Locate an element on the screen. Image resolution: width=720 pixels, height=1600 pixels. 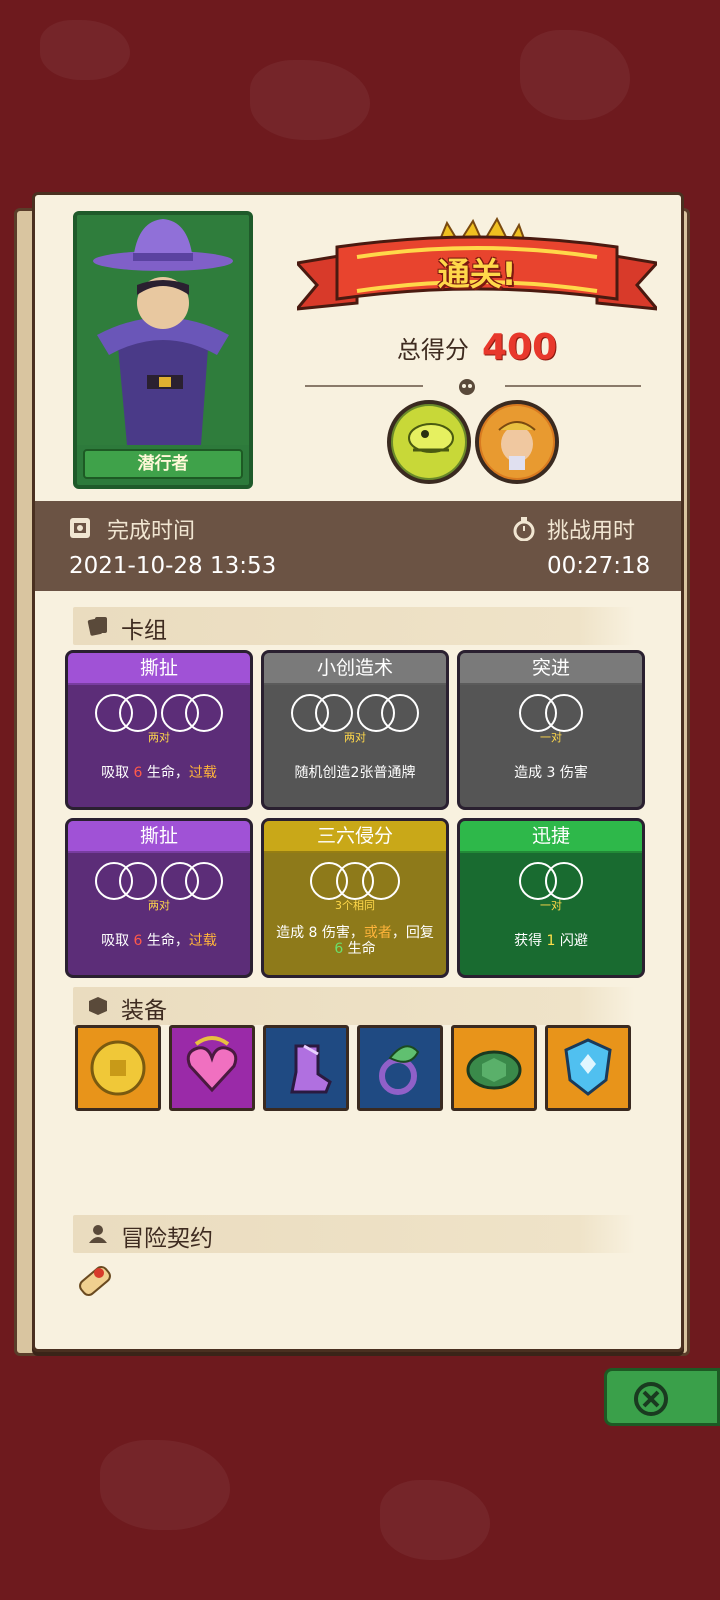
leaf-ring-icon is located at coordinates (399, 1070).